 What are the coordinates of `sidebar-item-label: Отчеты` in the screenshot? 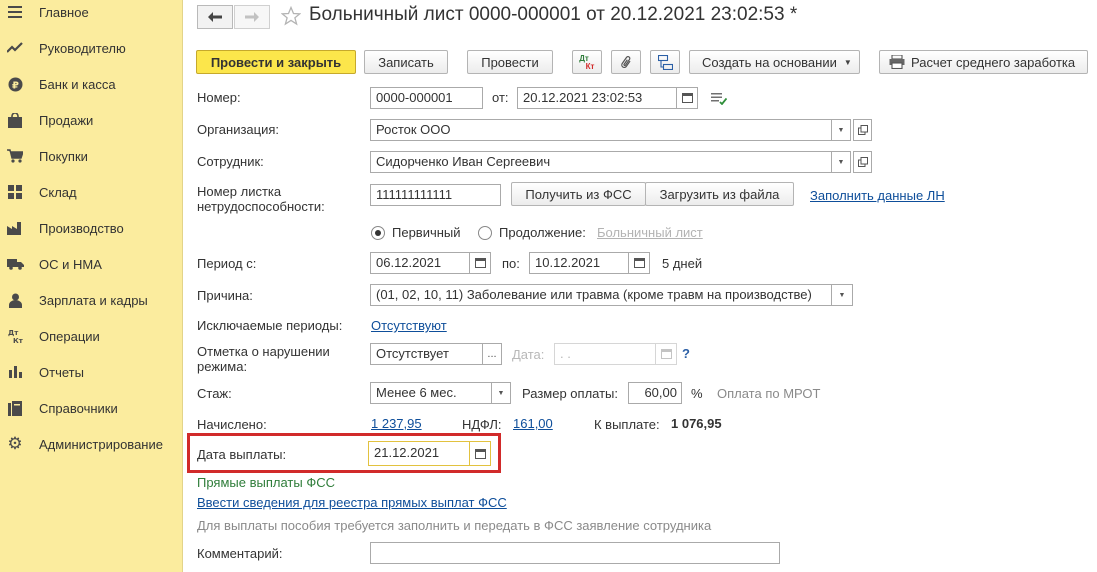 It's located at (61, 372).